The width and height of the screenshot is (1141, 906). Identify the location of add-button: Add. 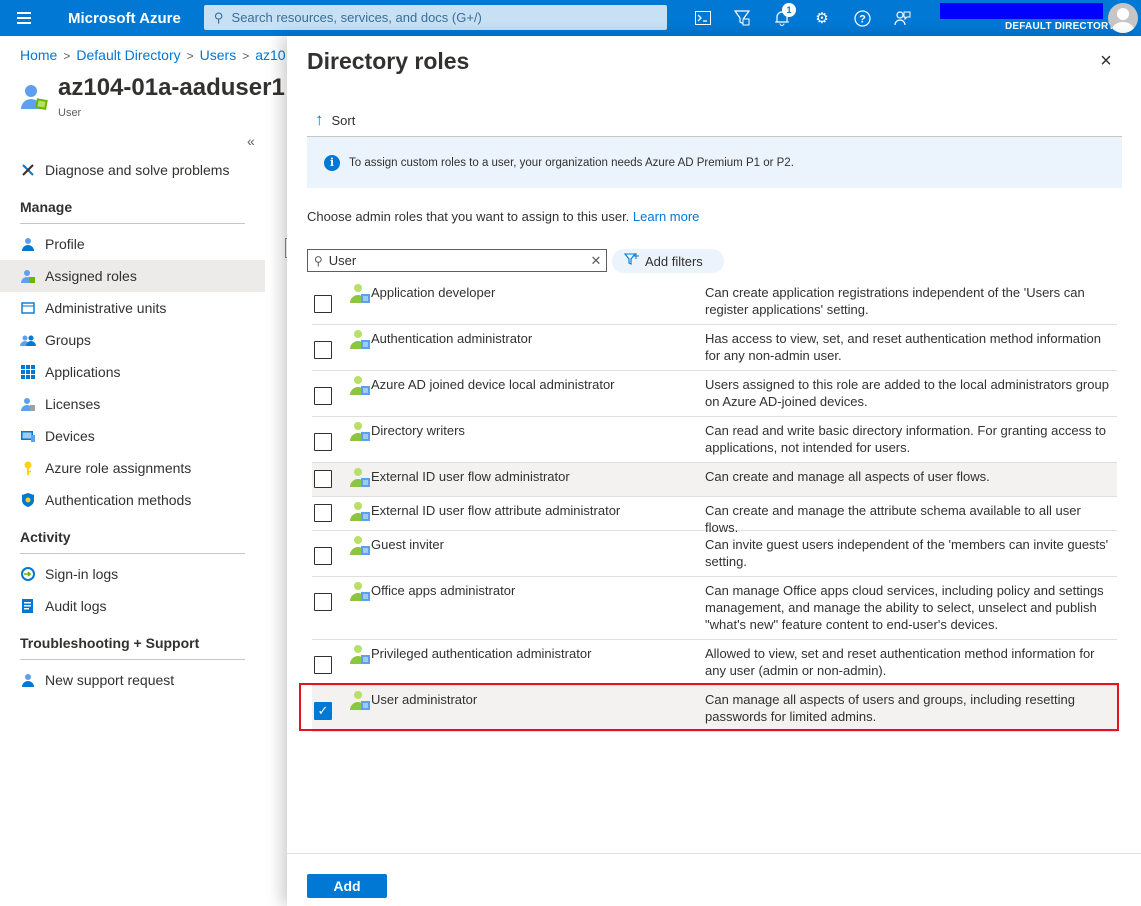
(347, 886).